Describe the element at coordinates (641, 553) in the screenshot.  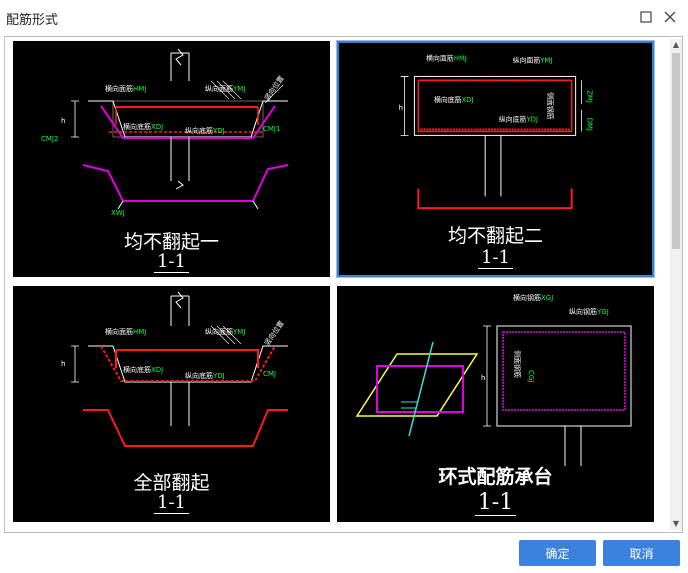
I see `cancel-button: 取消` at that location.